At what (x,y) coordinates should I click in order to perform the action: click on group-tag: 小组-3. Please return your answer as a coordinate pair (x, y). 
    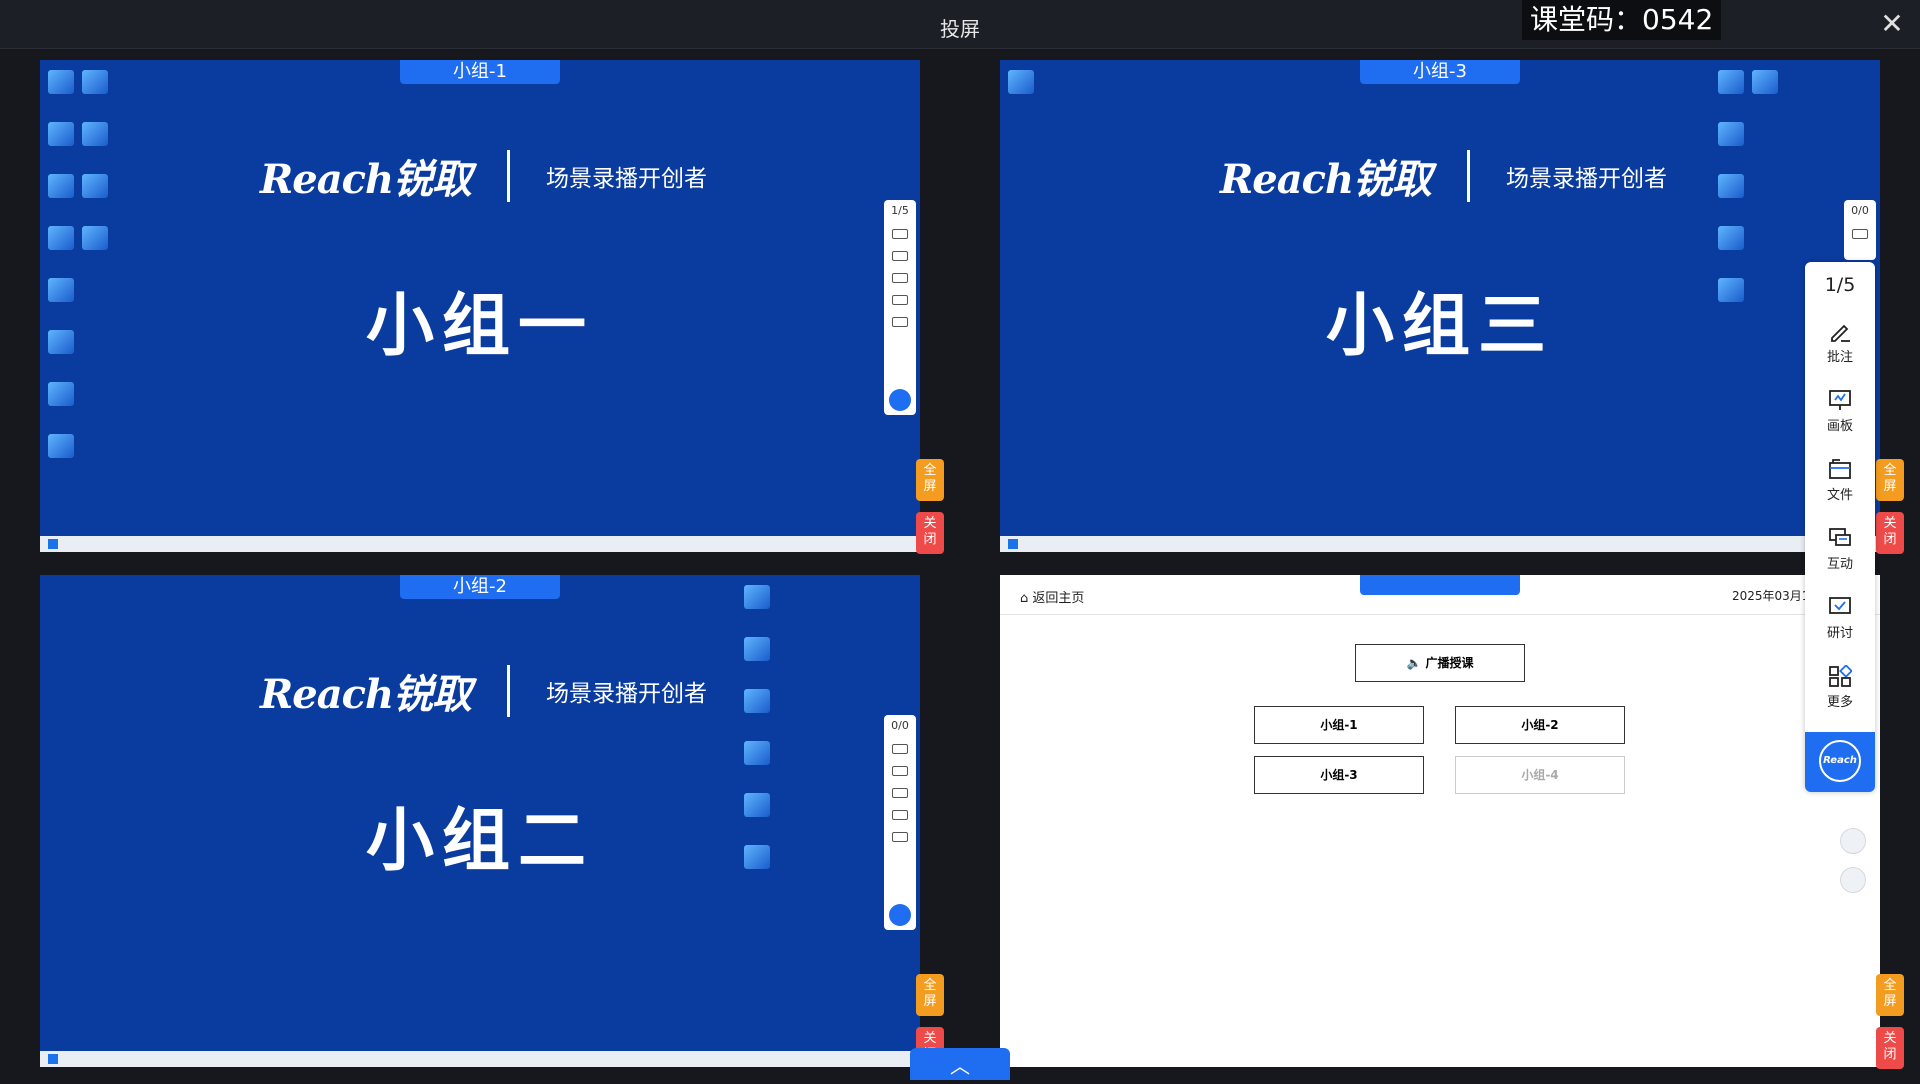
    Looking at the image, I should click on (1440, 72).